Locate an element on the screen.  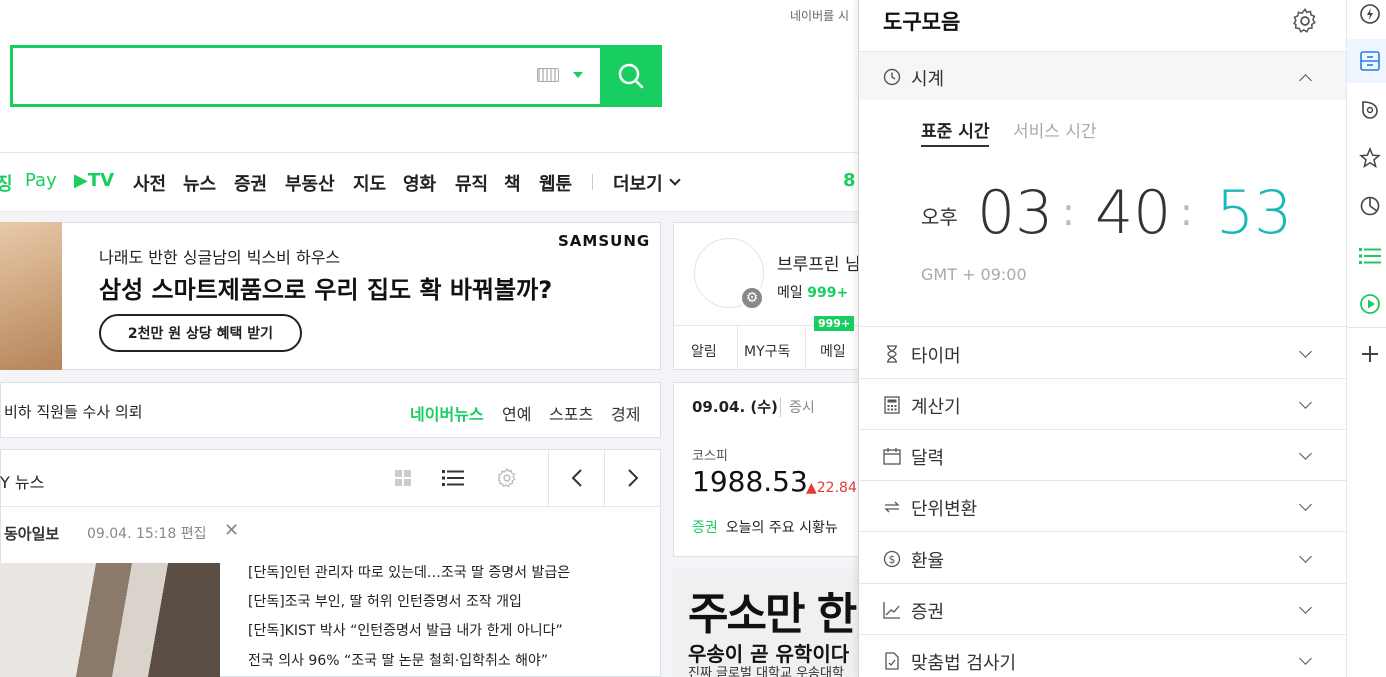
news-headline: [단독]인턴 관리자 따로 있는데…조국 딸 증명서 발급은 is located at coordinates (409, 572).